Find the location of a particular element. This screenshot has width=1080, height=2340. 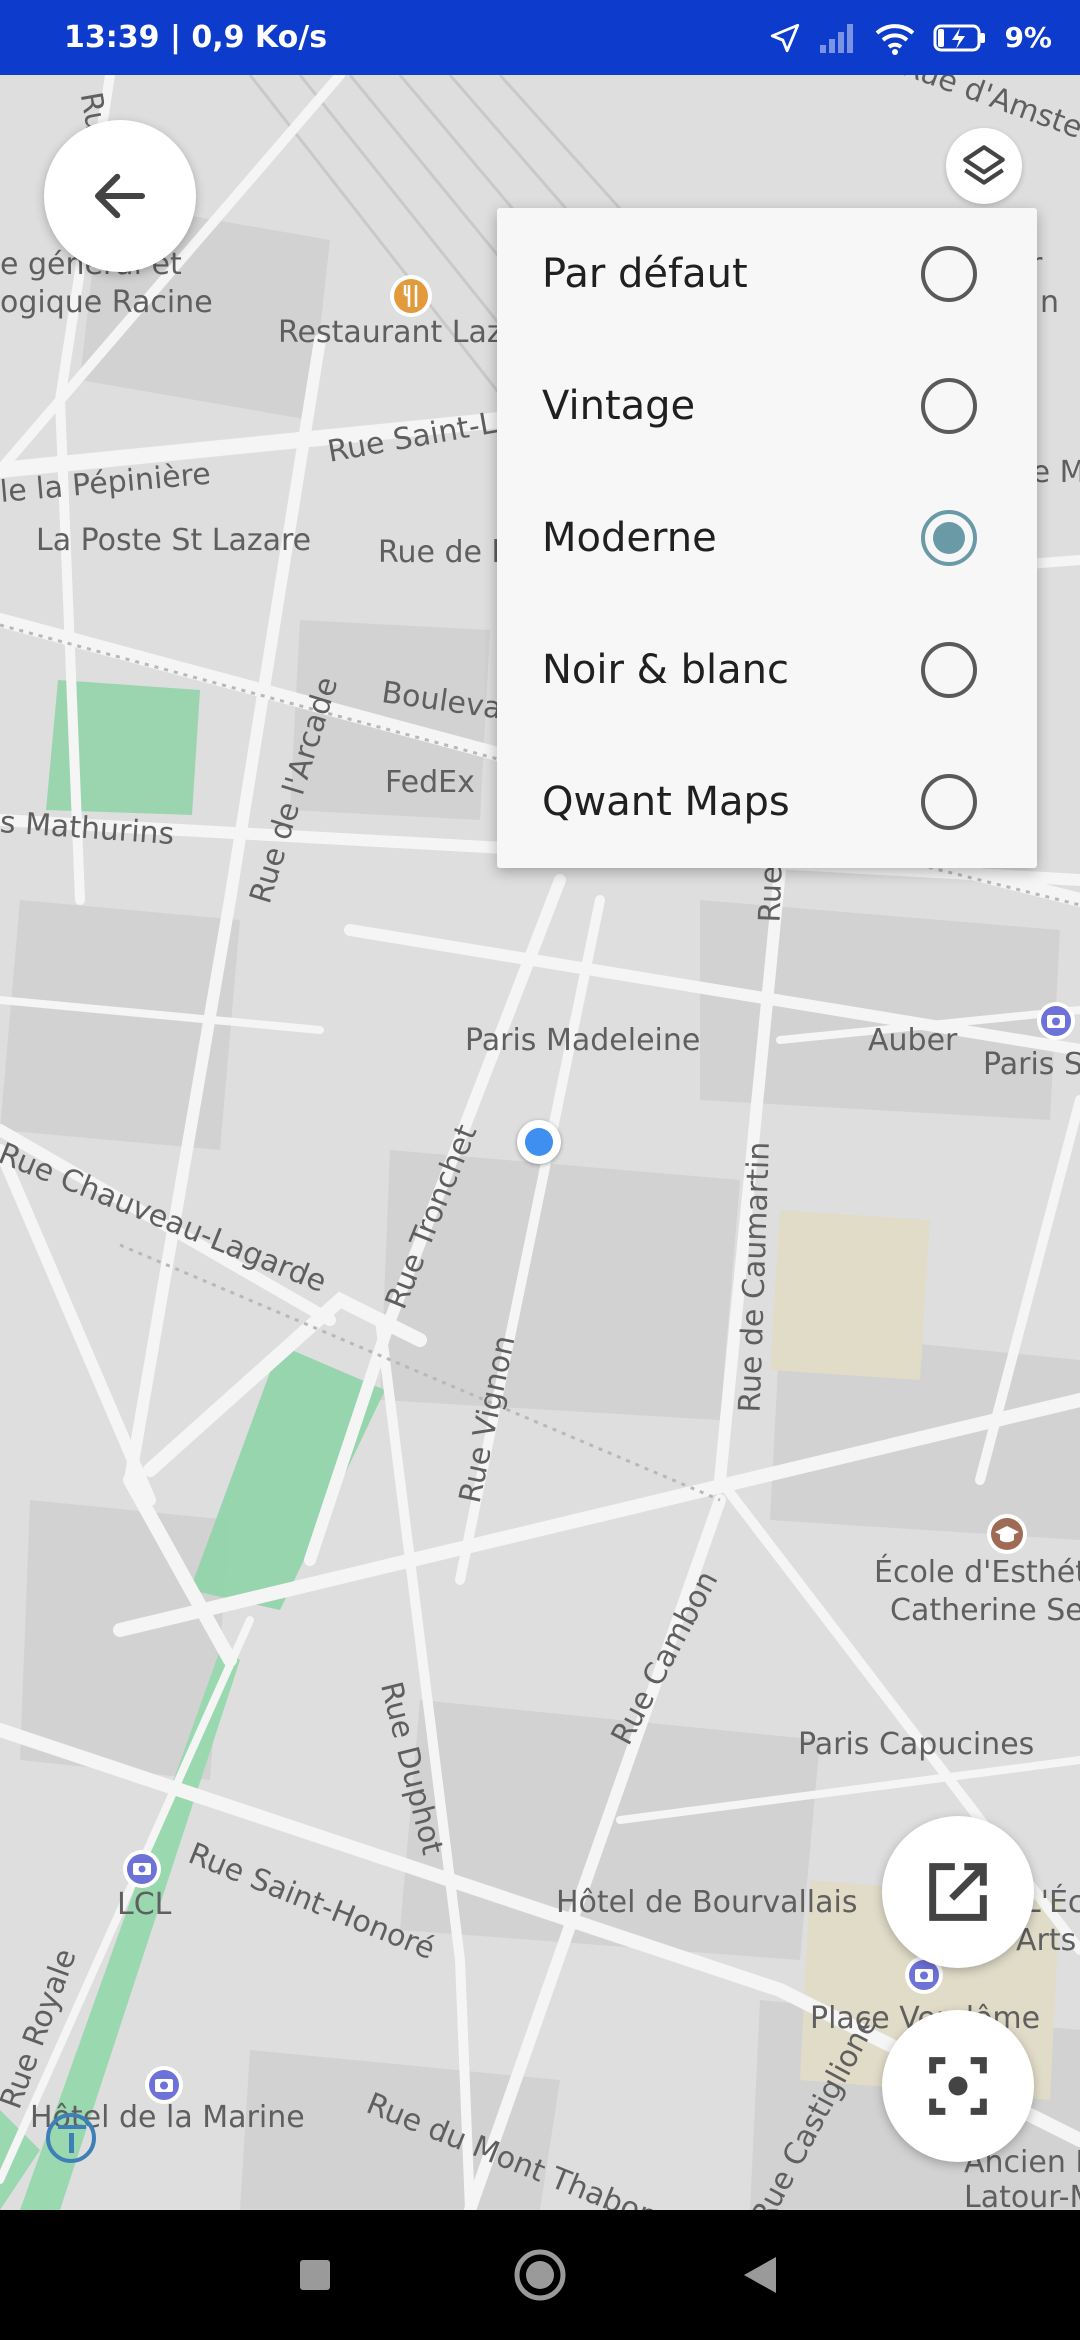

map-label: École d'Esthét is located at coordinates (977, 1572).